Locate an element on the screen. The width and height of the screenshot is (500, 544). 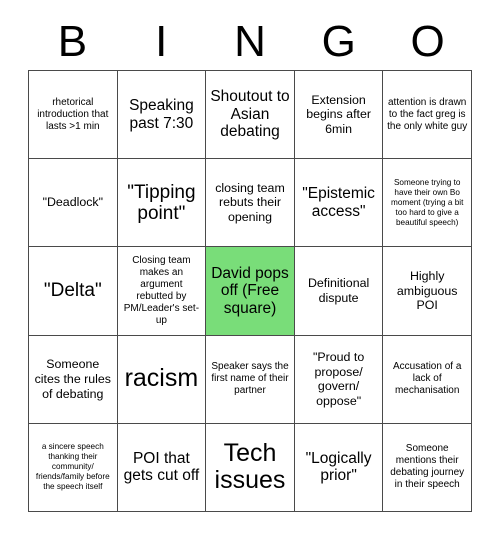
bingo-cell-text: "Epistemic access" is located at coordinates (338, 202).